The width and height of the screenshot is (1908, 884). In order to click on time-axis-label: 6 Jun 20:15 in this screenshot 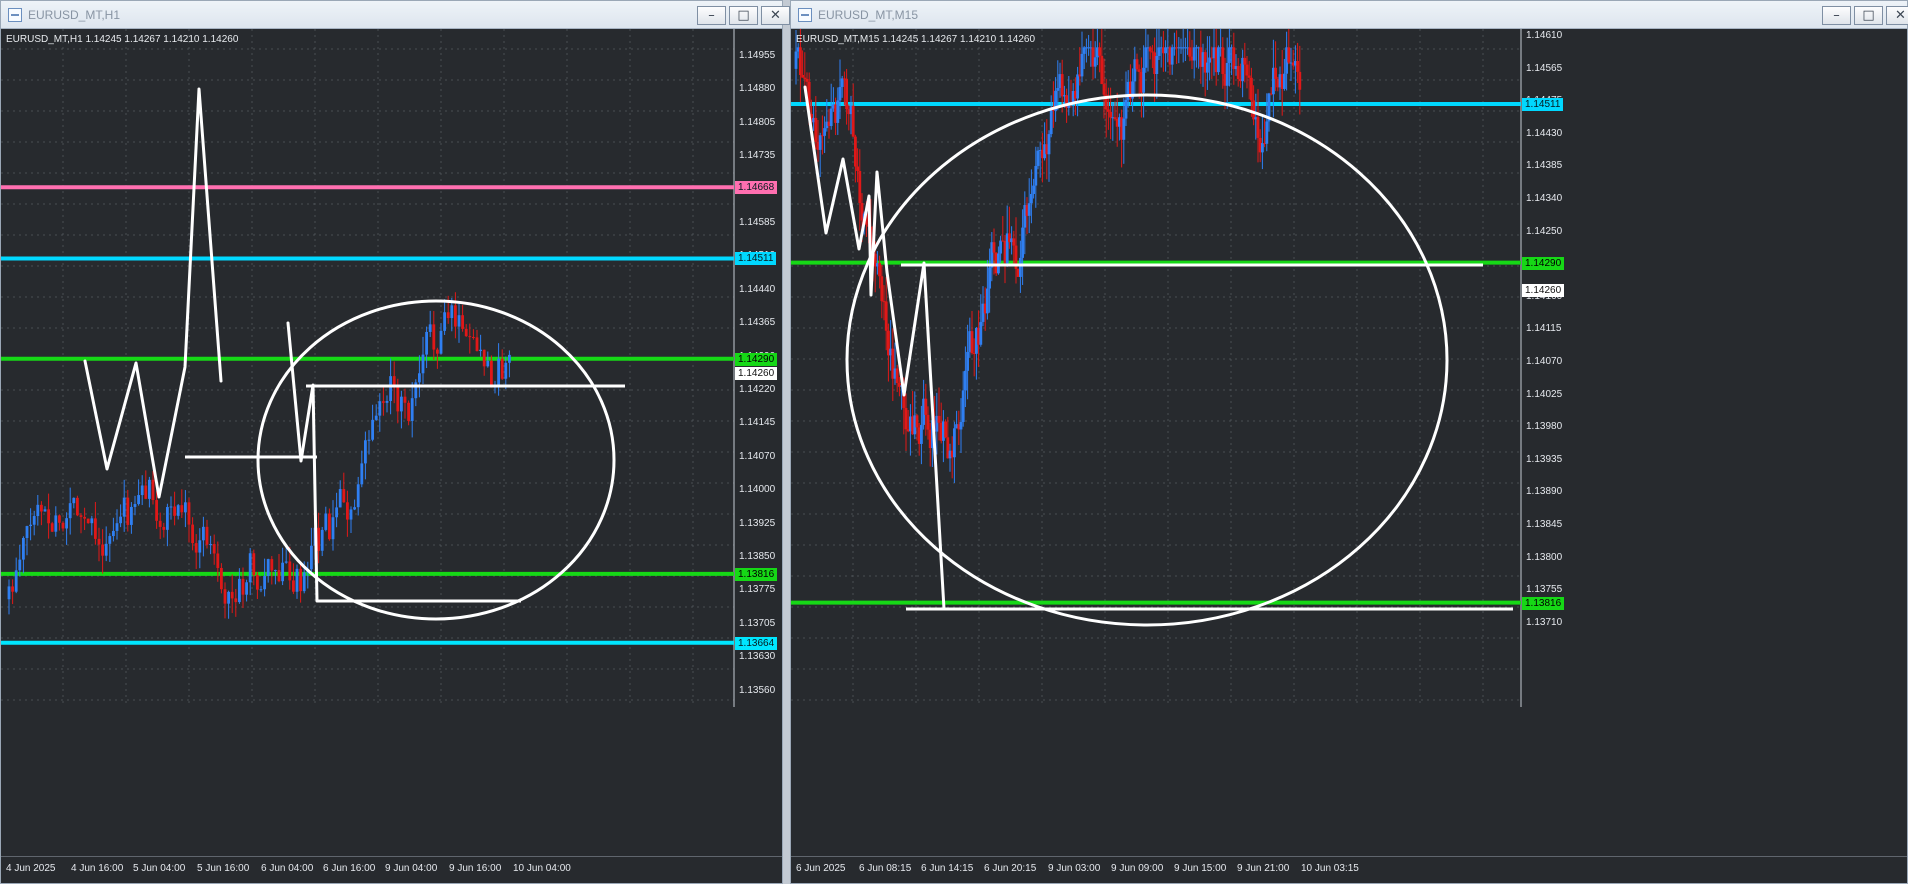, I will do `click(1010, 868)`.